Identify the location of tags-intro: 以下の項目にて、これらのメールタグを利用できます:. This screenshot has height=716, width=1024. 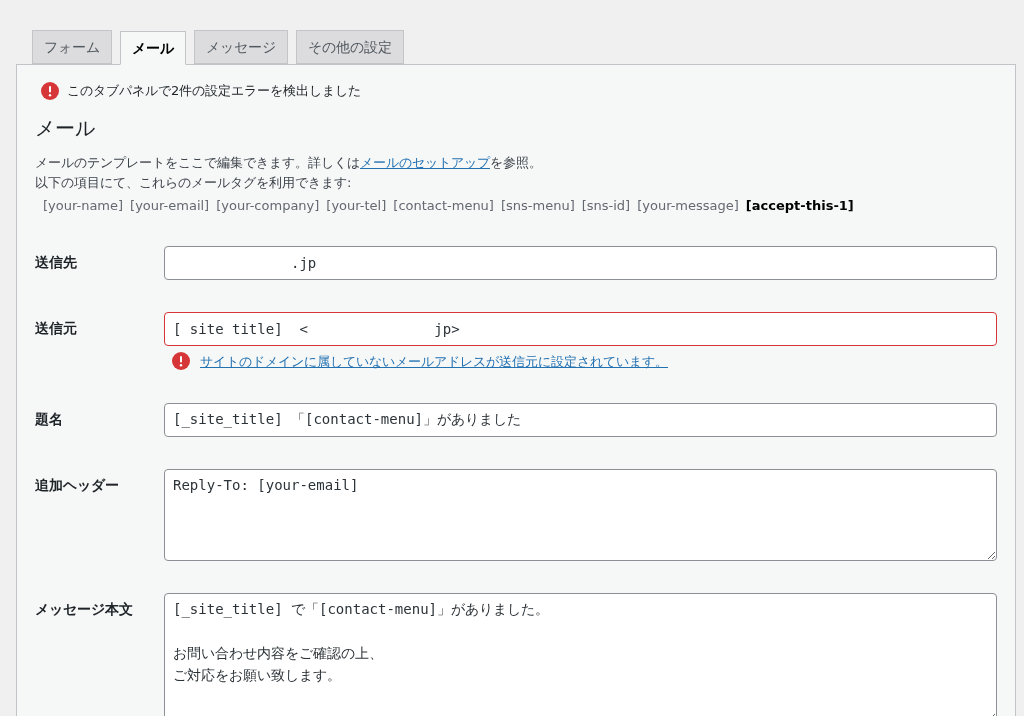
(194, 182).